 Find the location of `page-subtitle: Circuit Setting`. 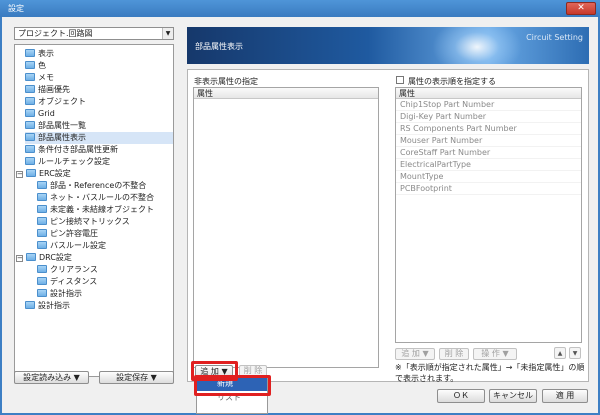

page-subtitle: Circuit Setting is located at coordinates (554, 37).